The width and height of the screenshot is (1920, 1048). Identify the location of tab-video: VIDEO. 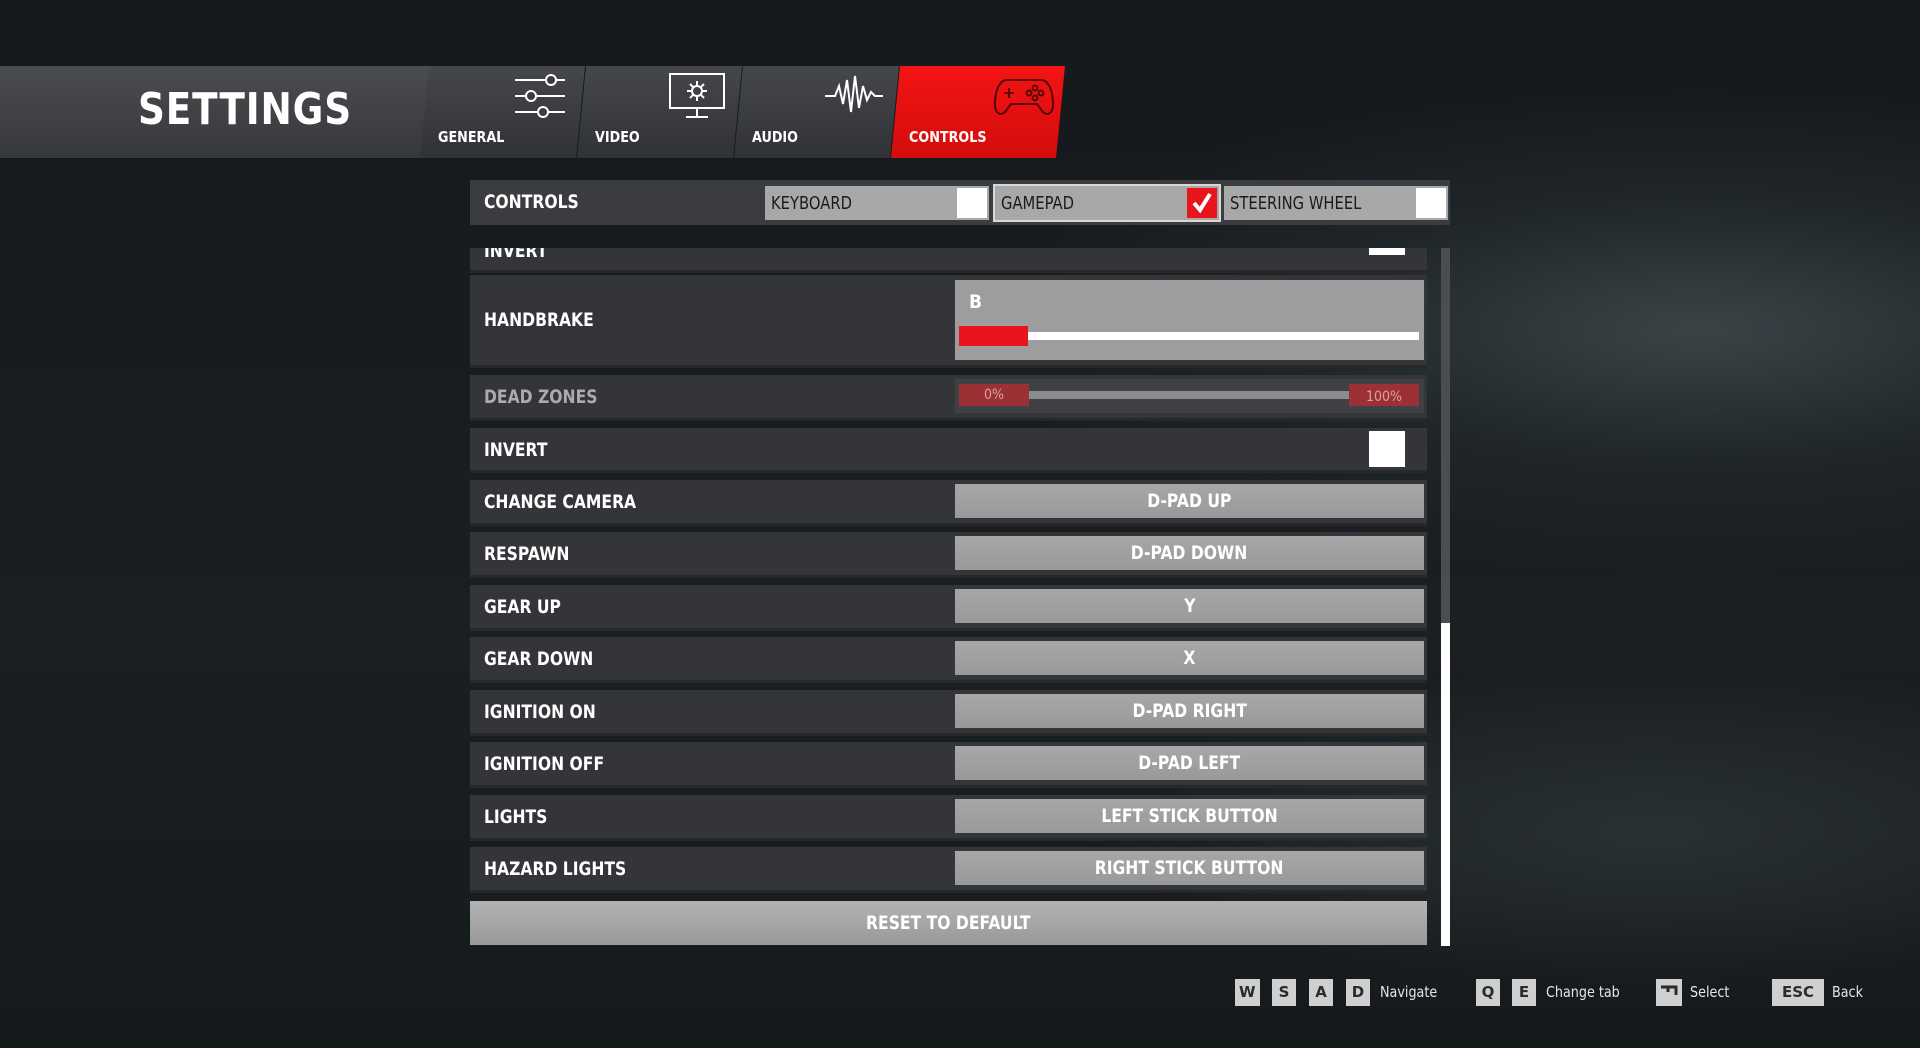
(659, 112).